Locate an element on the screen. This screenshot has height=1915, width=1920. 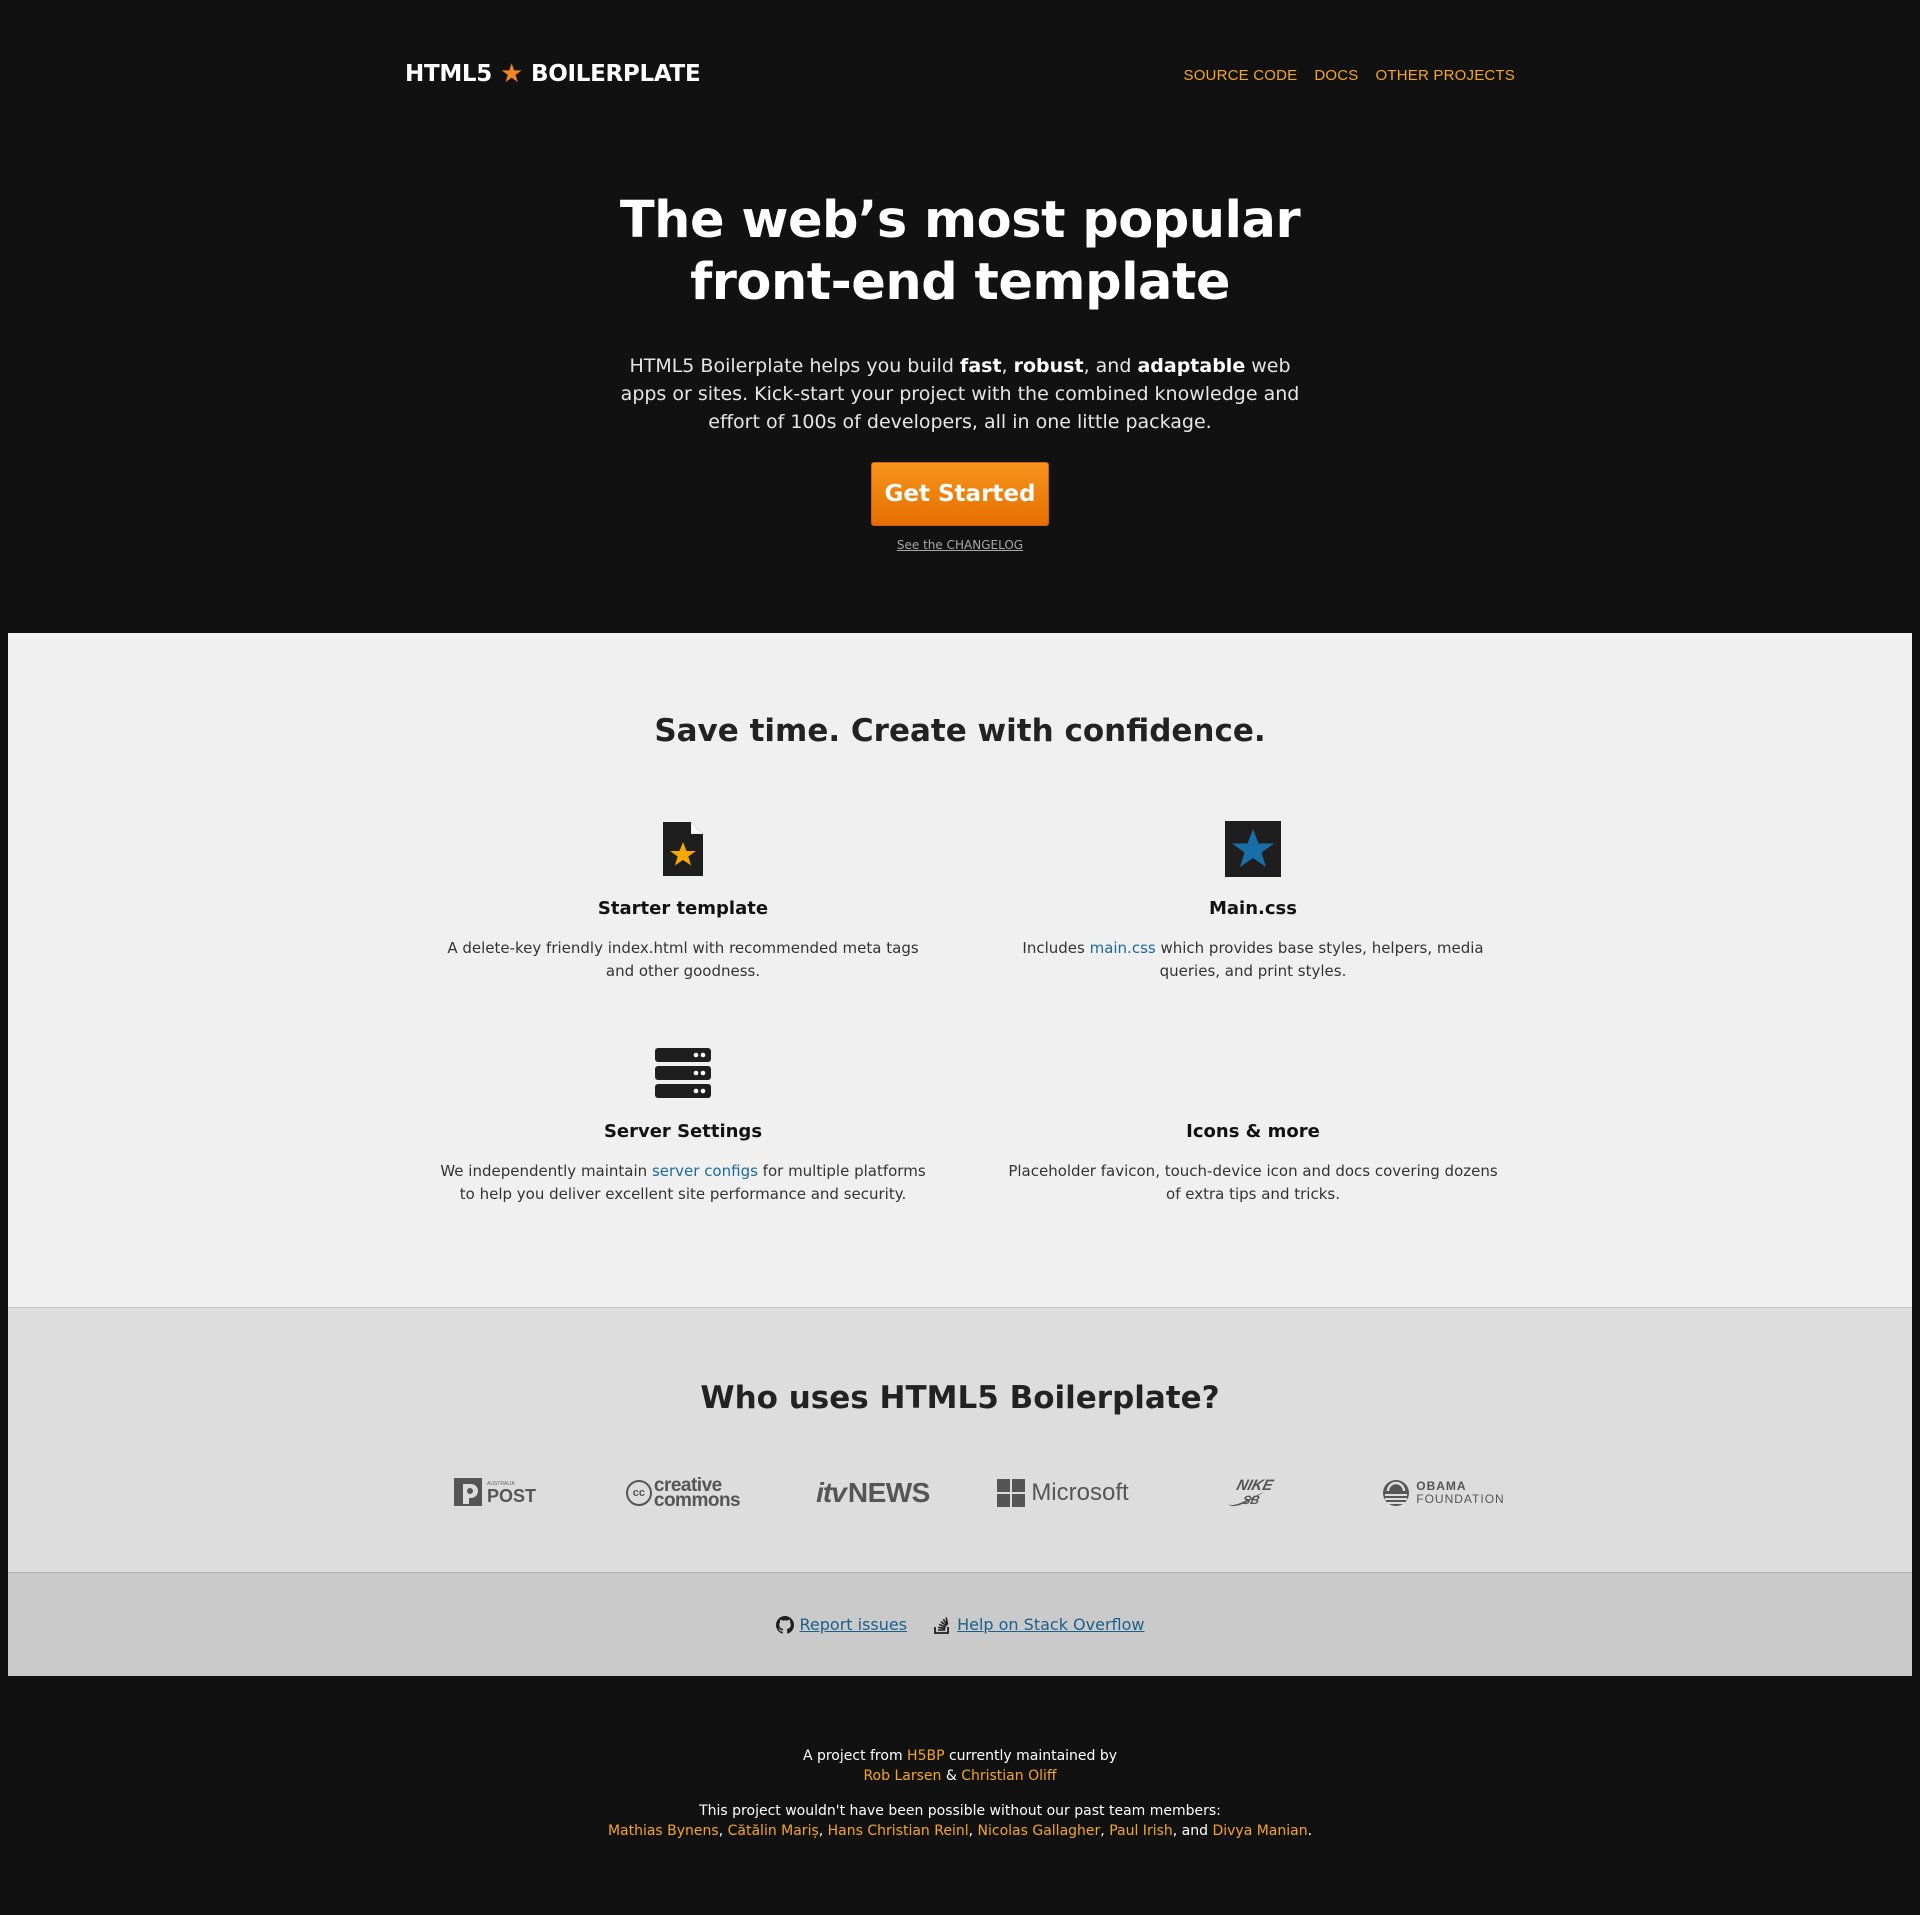
feature-title: Server Settings is located at coordinates (683, 1131).